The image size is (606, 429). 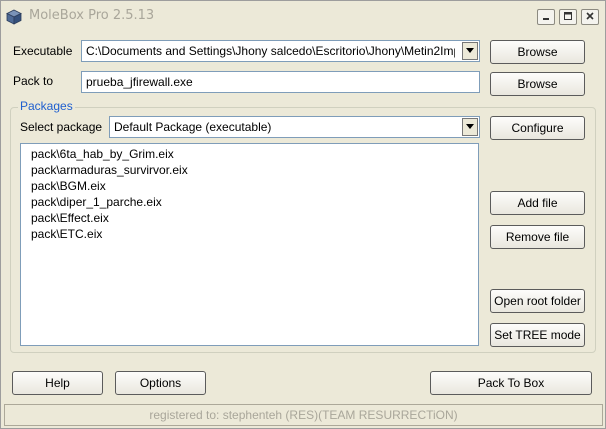 What do you see at coordinates (537, 335) in the screenshot?
I see `set-tree-mode-button: Set TREE mode` at bounding box center [537, 335].